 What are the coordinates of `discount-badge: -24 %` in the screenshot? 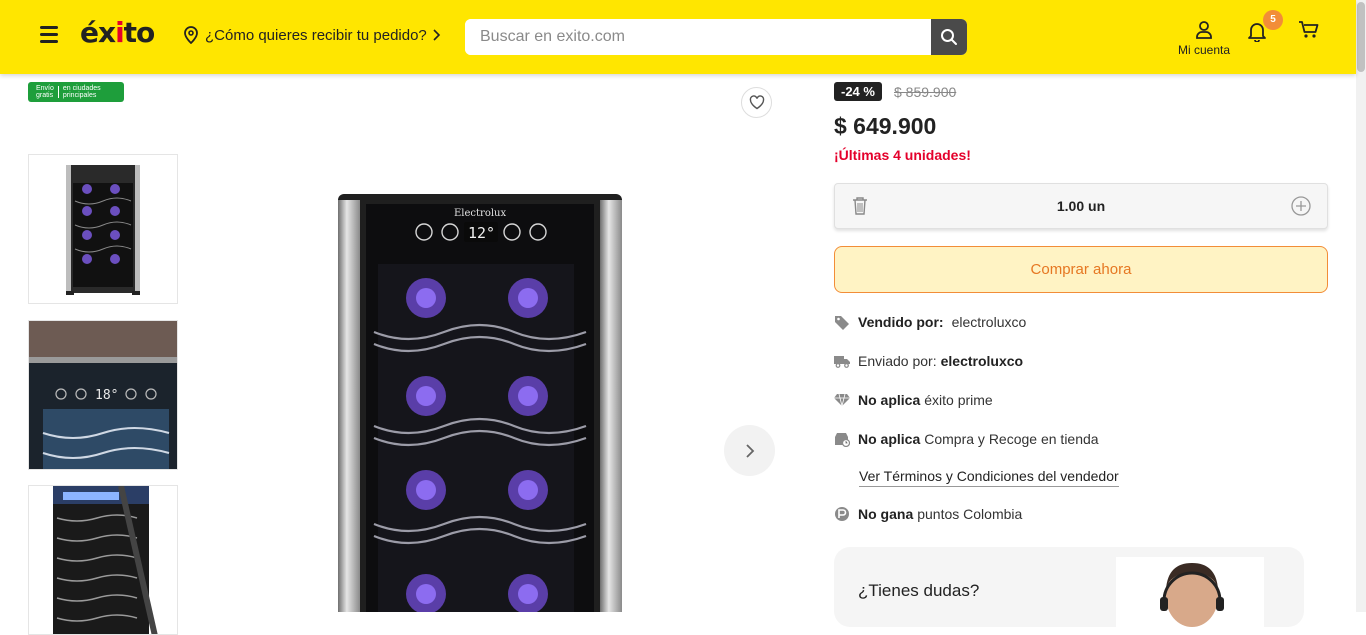 It's located at (858, 91).